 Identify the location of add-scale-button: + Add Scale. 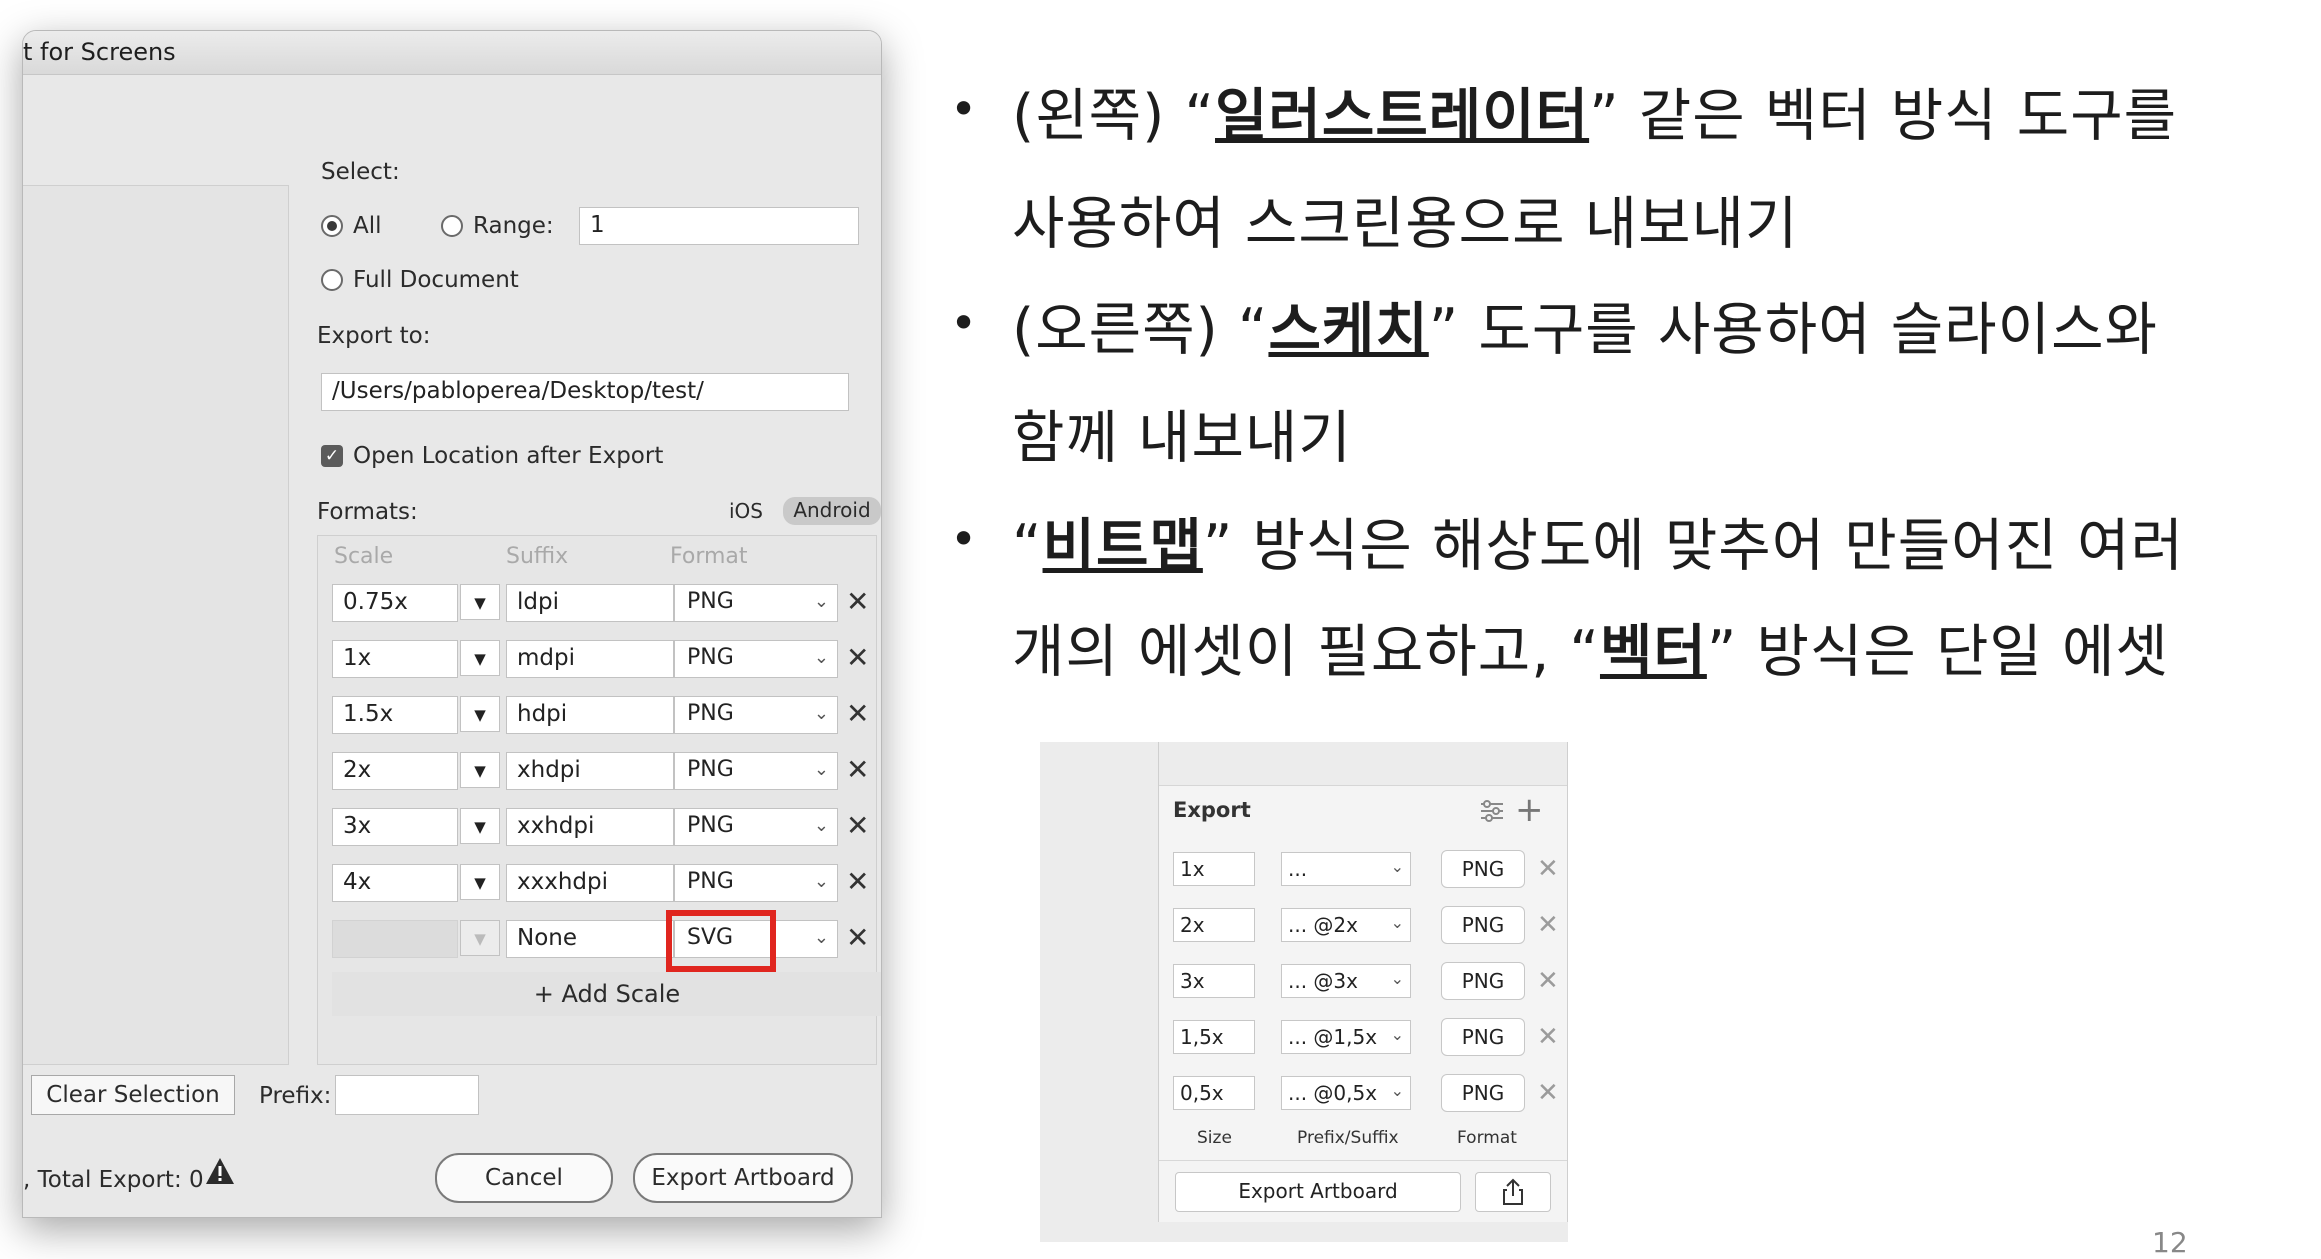
(606, 994).